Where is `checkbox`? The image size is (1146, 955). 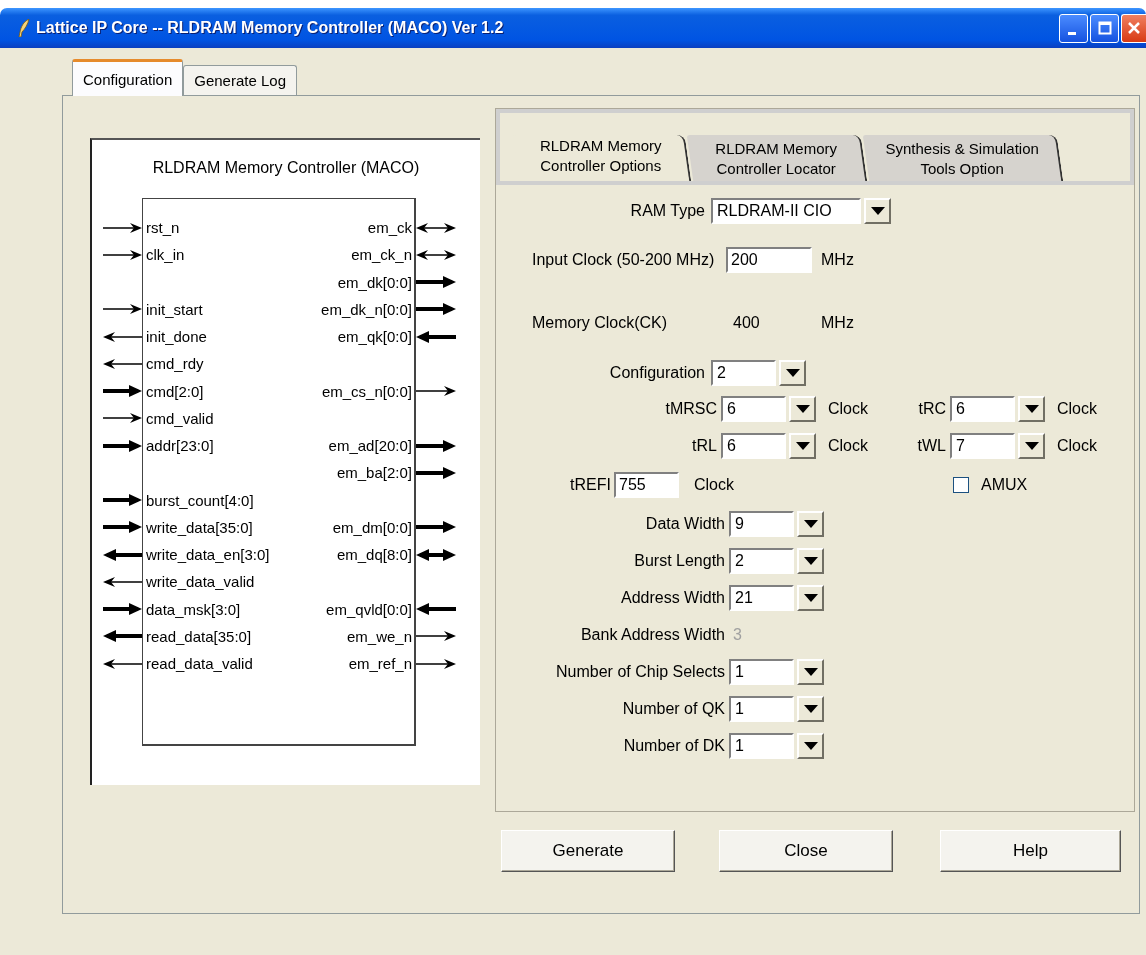
checkbox is located at coordinates (961, 485).